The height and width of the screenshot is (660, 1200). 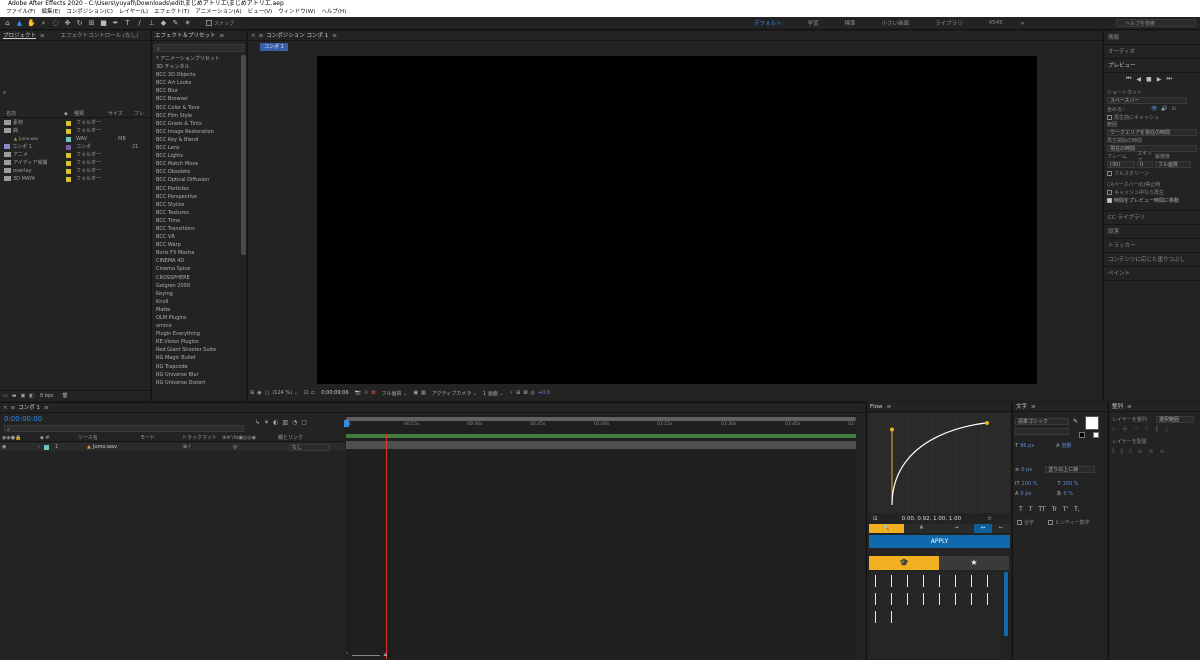 I want to click on tab-project: プロジェクト, so click(x=19, y=36).